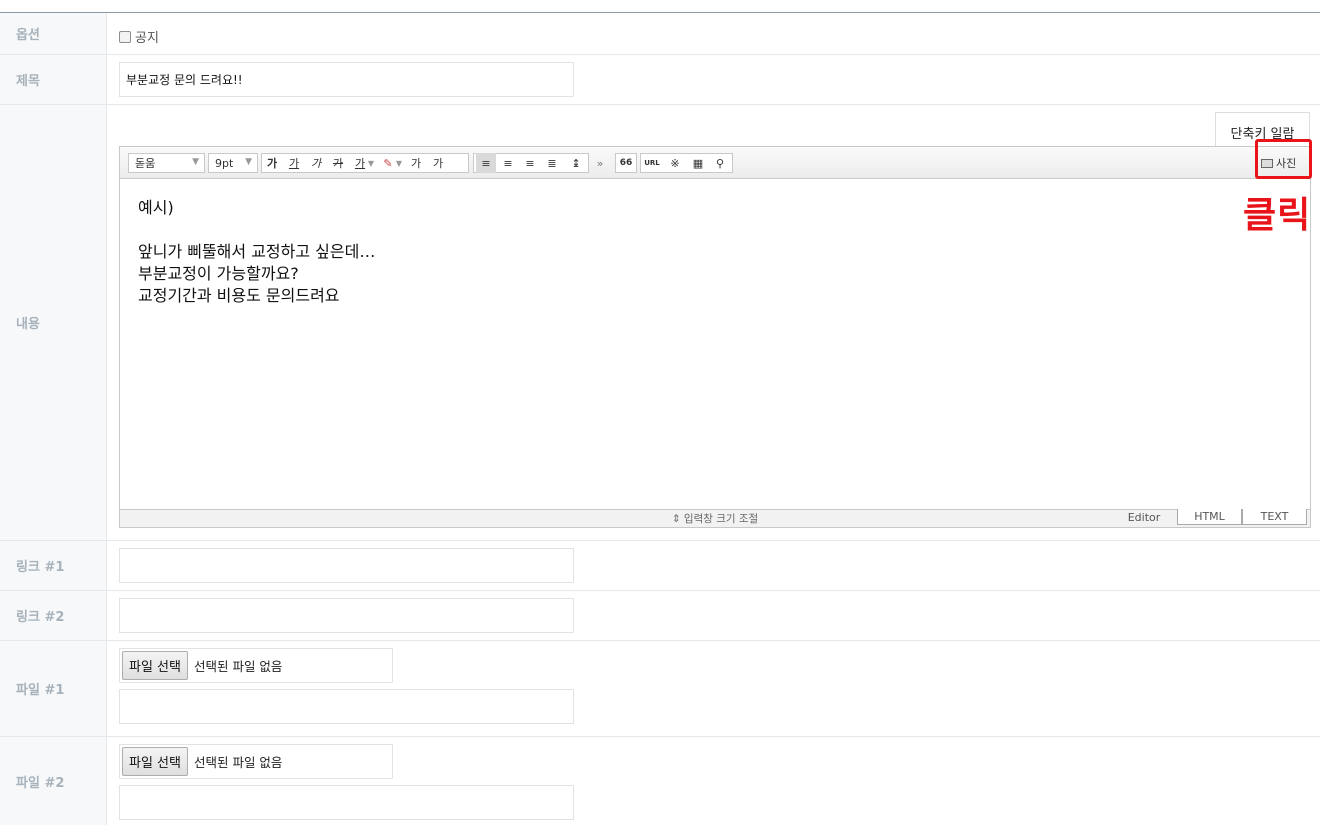  What do you see at coordinates (184, 80) in the screenshot?
I see `subject-input-value: 부분교정 문의 드려요!!` at bounding box center [184, 80].